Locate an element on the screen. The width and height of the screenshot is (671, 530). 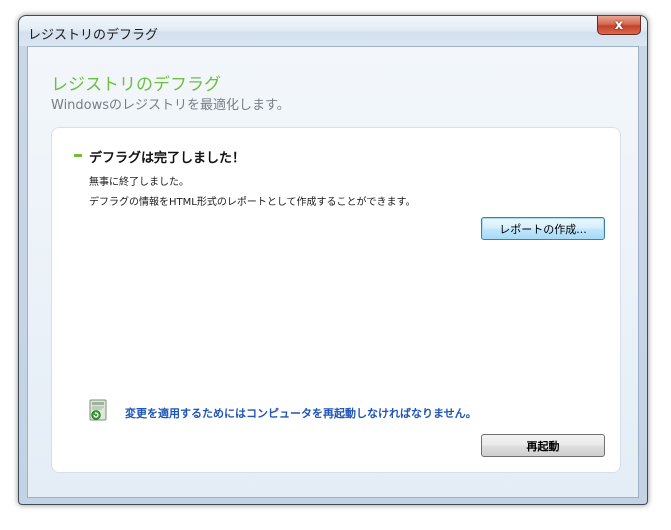
restart-button: 再起動 is located at coordinates (543, 445).